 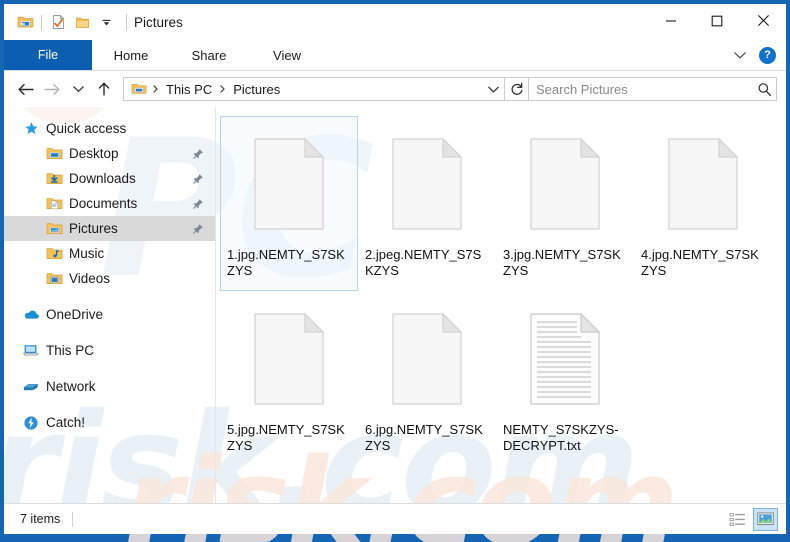 I want to click on file-name: 1.jpg.NEMTY_S7SKZYS, so click(x=286, y=262).